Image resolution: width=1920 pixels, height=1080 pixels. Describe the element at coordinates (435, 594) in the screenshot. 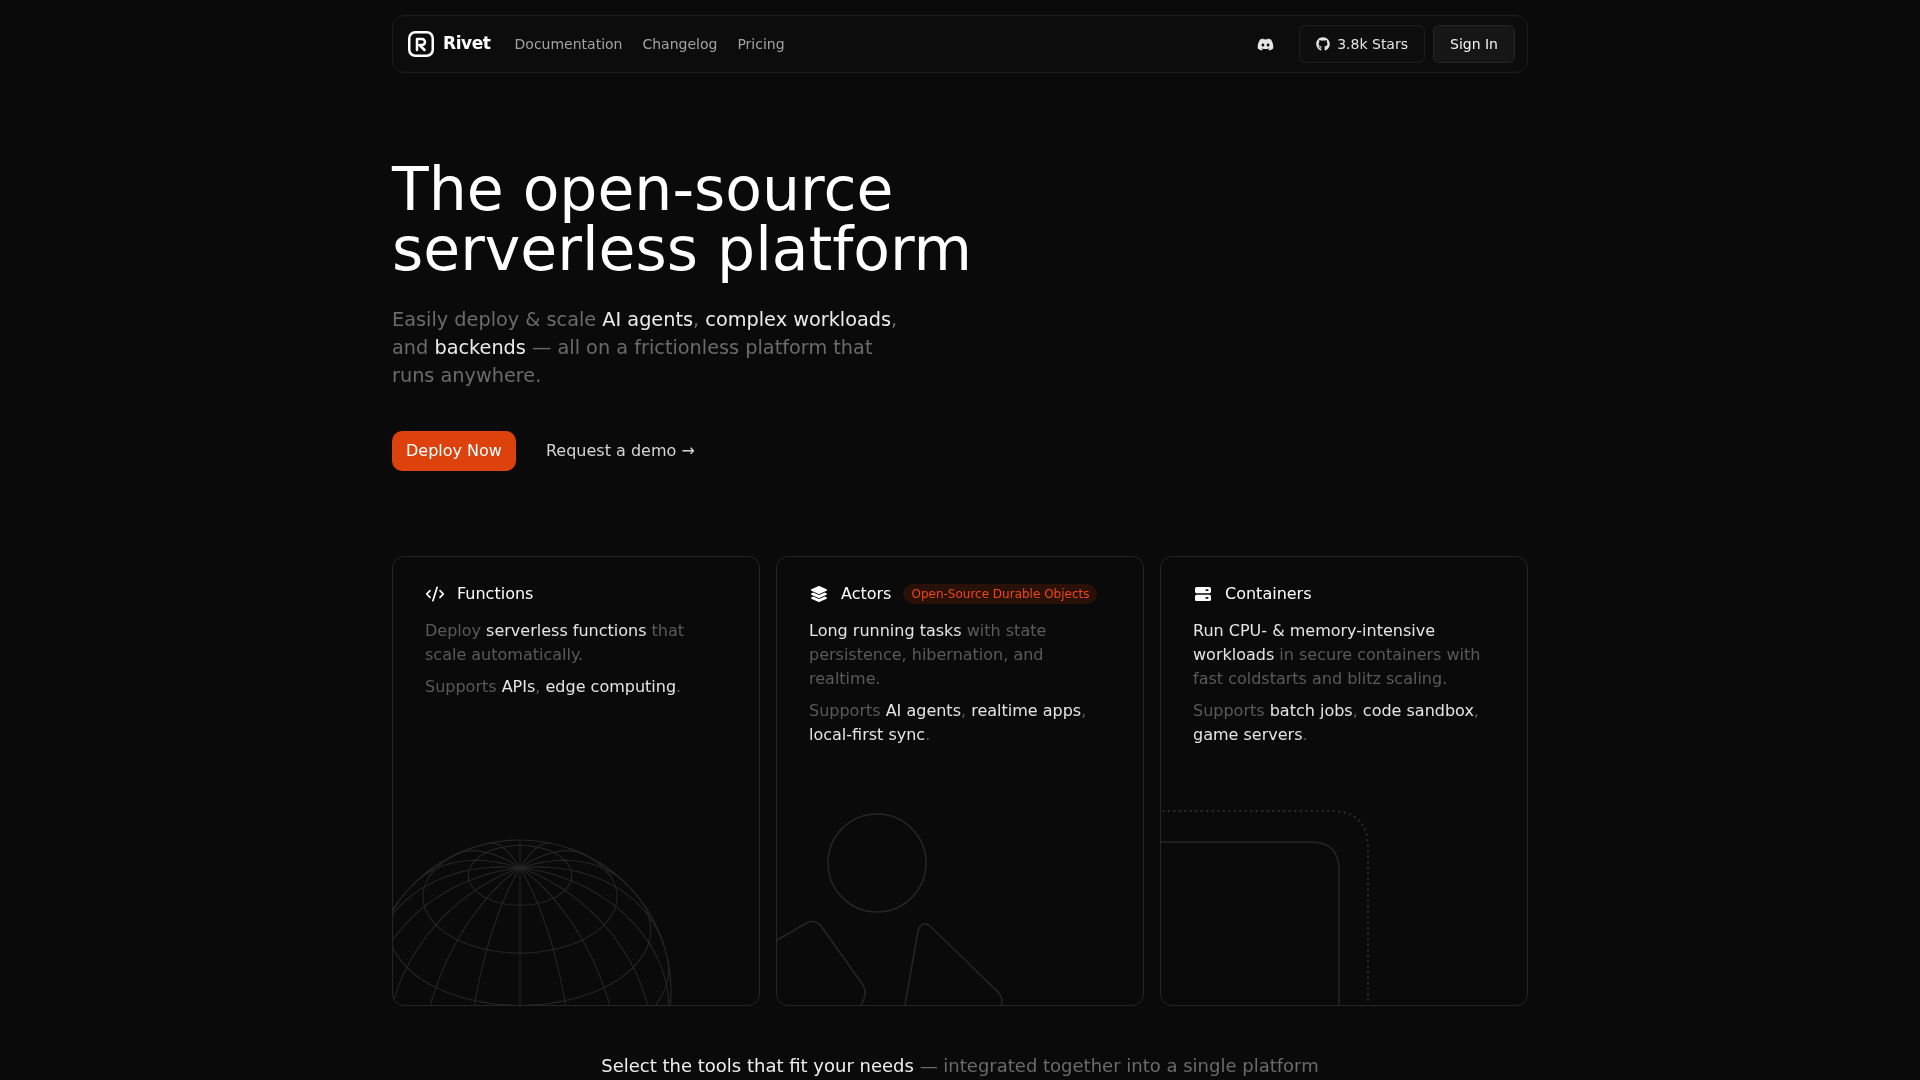

I see `code-icon` at that location.